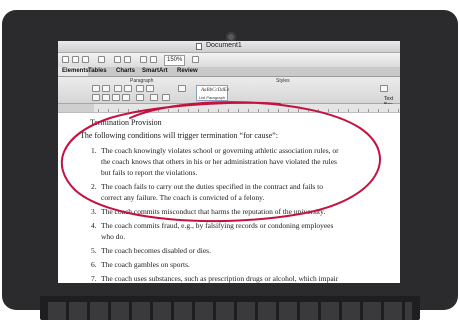  What do you see at coordinates (94, 278) in the screenshot?
I see `list-item-number: 7.` at bounding box center [94, 278].